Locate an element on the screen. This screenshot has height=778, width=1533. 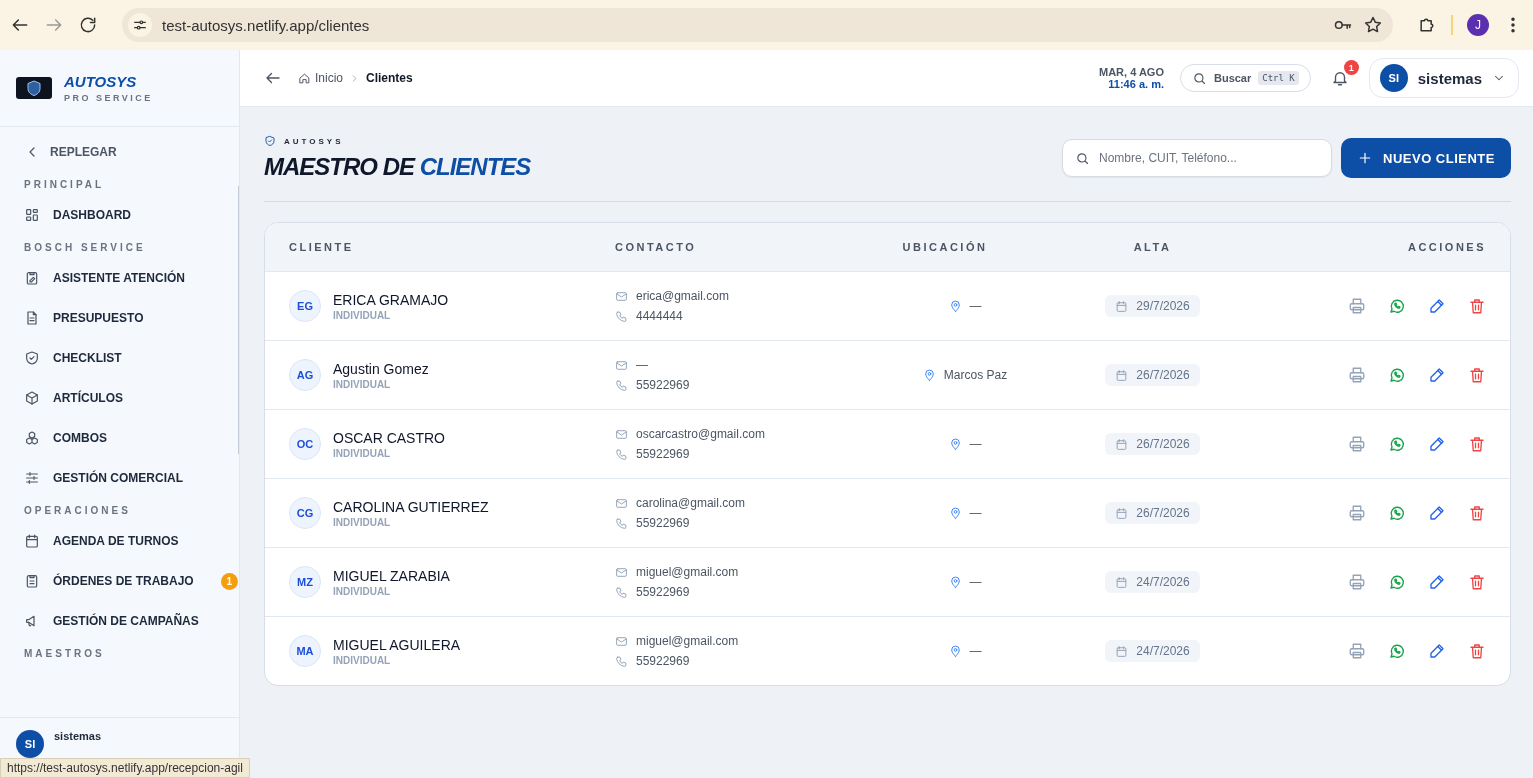
nav-item: GESTIÓN DE CAMPAÑAS is located at coordinates (131, 621).